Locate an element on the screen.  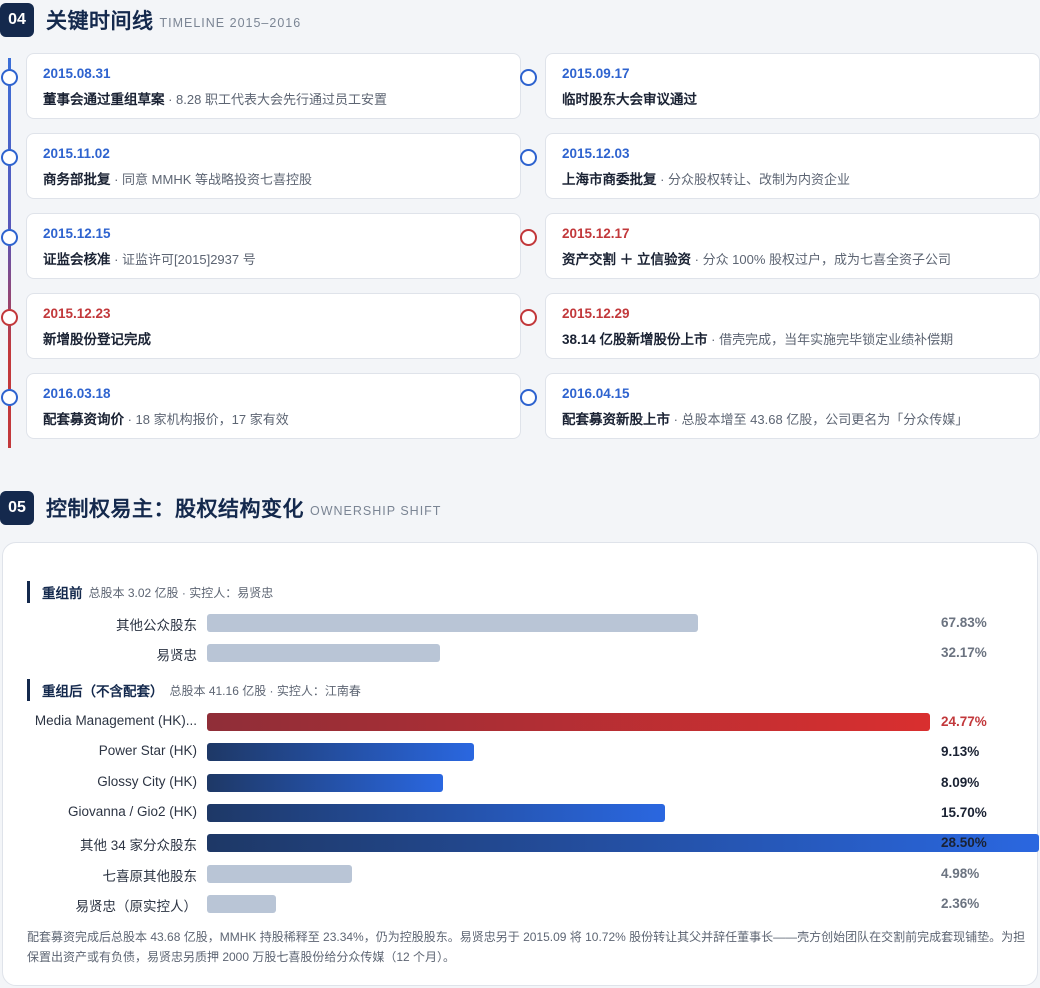
section-subtitle: OWNERSHIP SHIFT is located at coordinates (376, 510).